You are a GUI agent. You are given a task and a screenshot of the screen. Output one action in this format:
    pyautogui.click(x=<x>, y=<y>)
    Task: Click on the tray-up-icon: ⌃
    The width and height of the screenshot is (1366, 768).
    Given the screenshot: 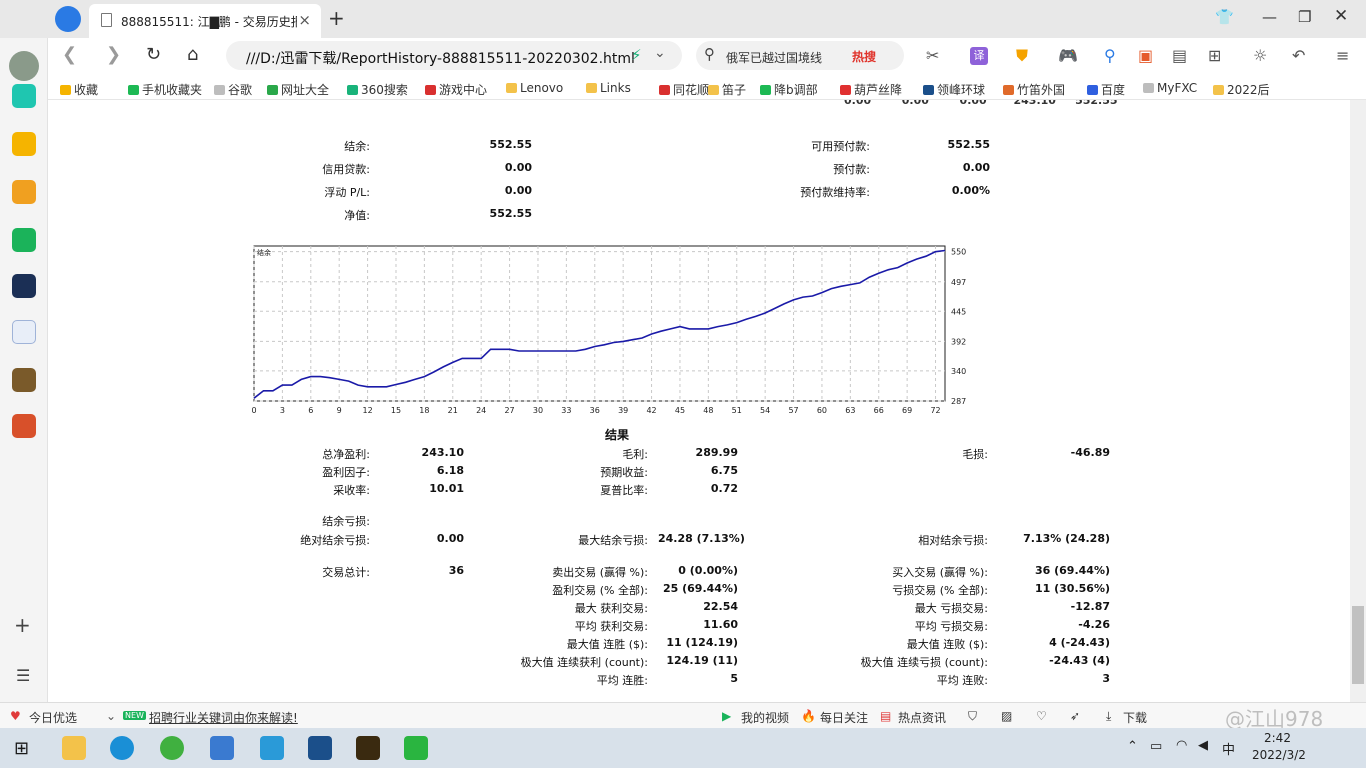 What is the action you would take?
    pyautogui.click(x=1132, y=746)
    